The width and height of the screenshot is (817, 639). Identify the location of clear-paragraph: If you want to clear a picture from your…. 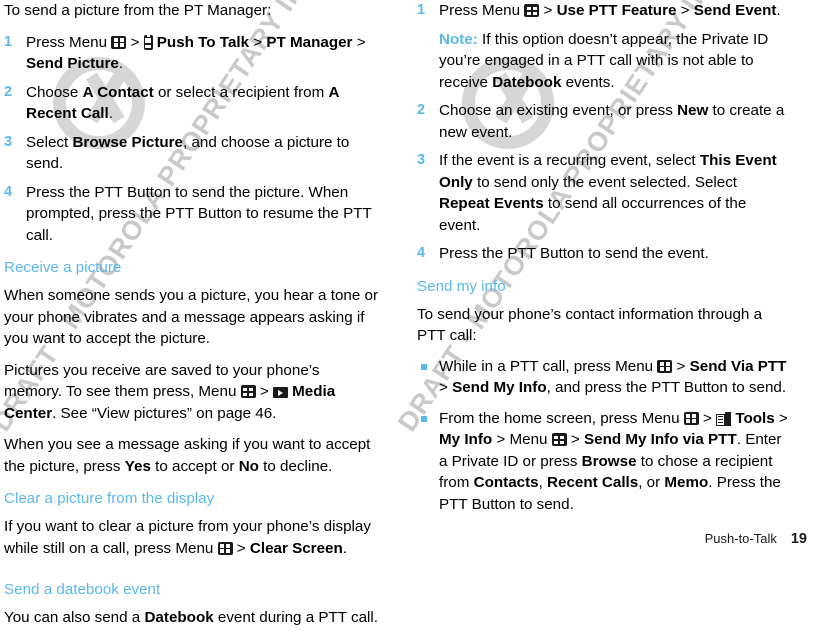
(191, 537).